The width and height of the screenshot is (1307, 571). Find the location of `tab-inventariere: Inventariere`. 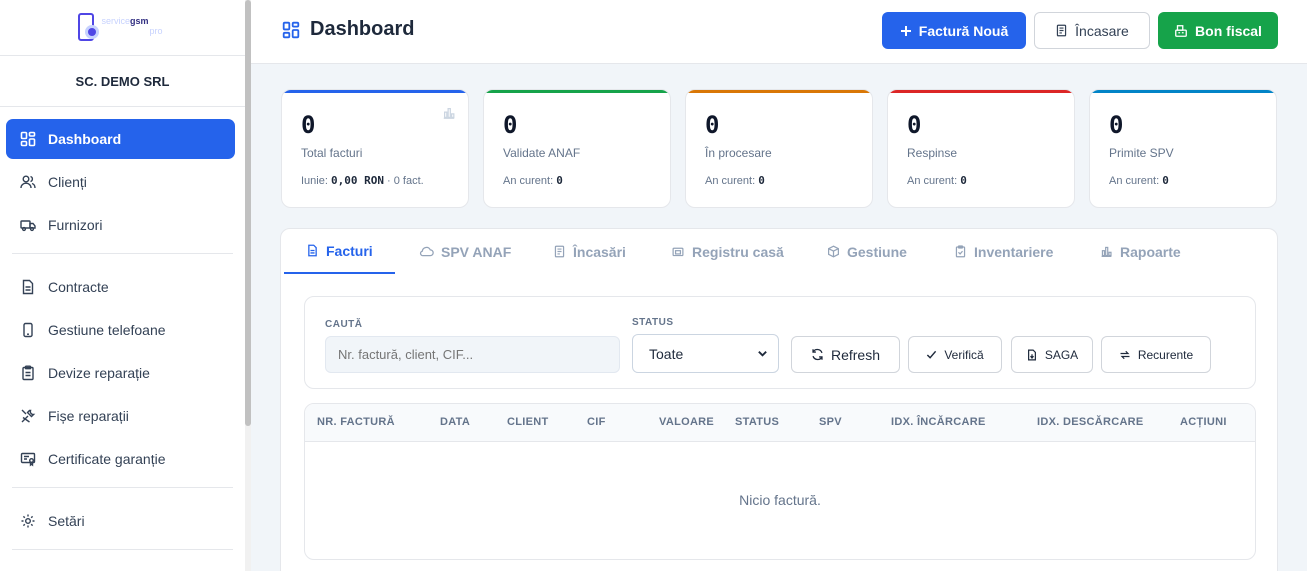

tab-inventariere: Inventariere is located at coordinates (1003, 251).